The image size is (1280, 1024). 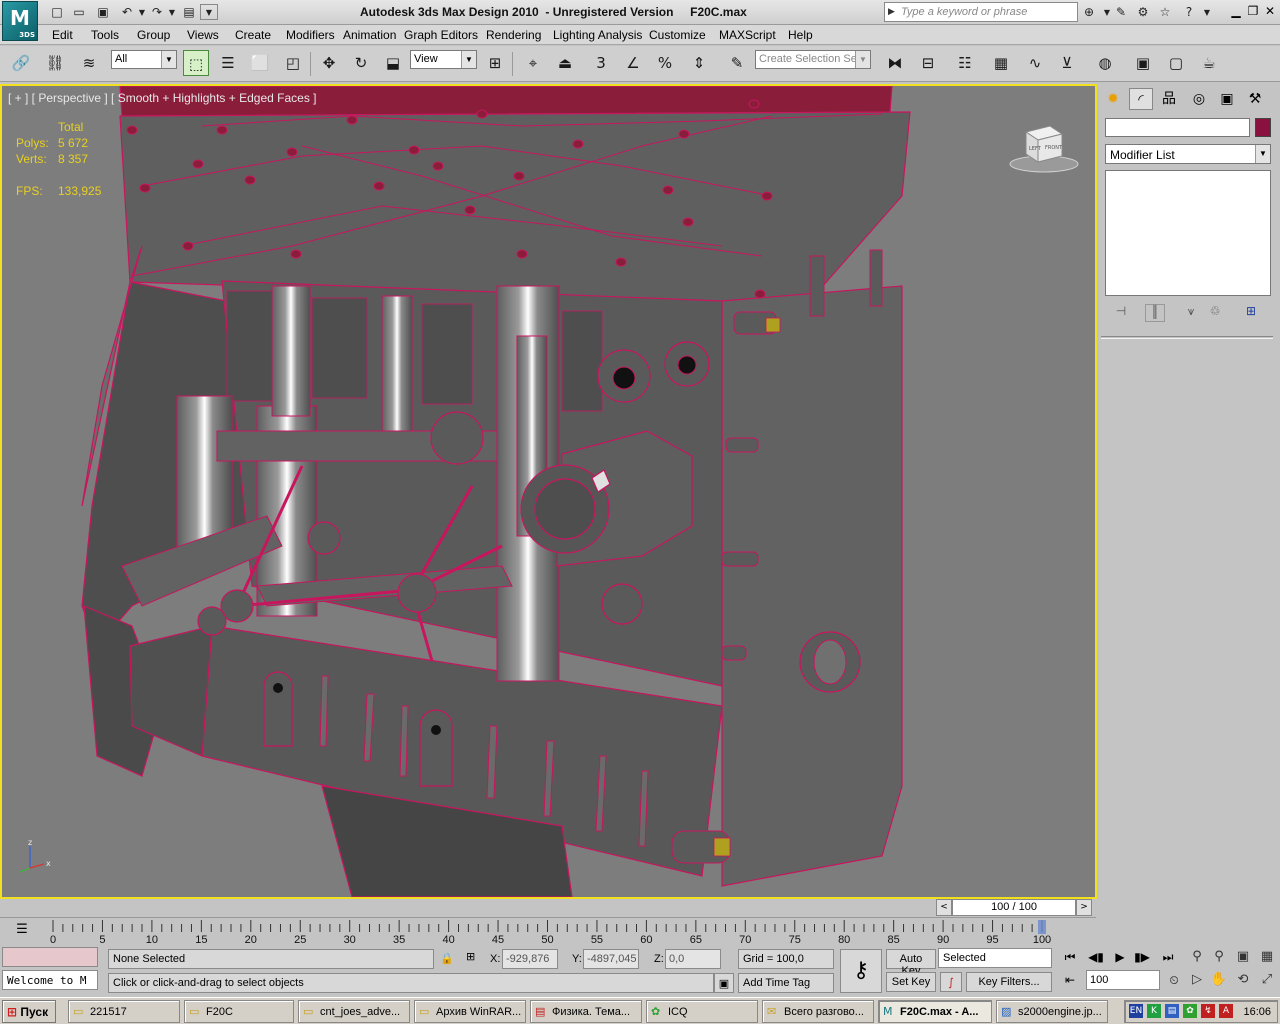 I want to click on percent-snap-icon: %, so click(x=665, y=63).